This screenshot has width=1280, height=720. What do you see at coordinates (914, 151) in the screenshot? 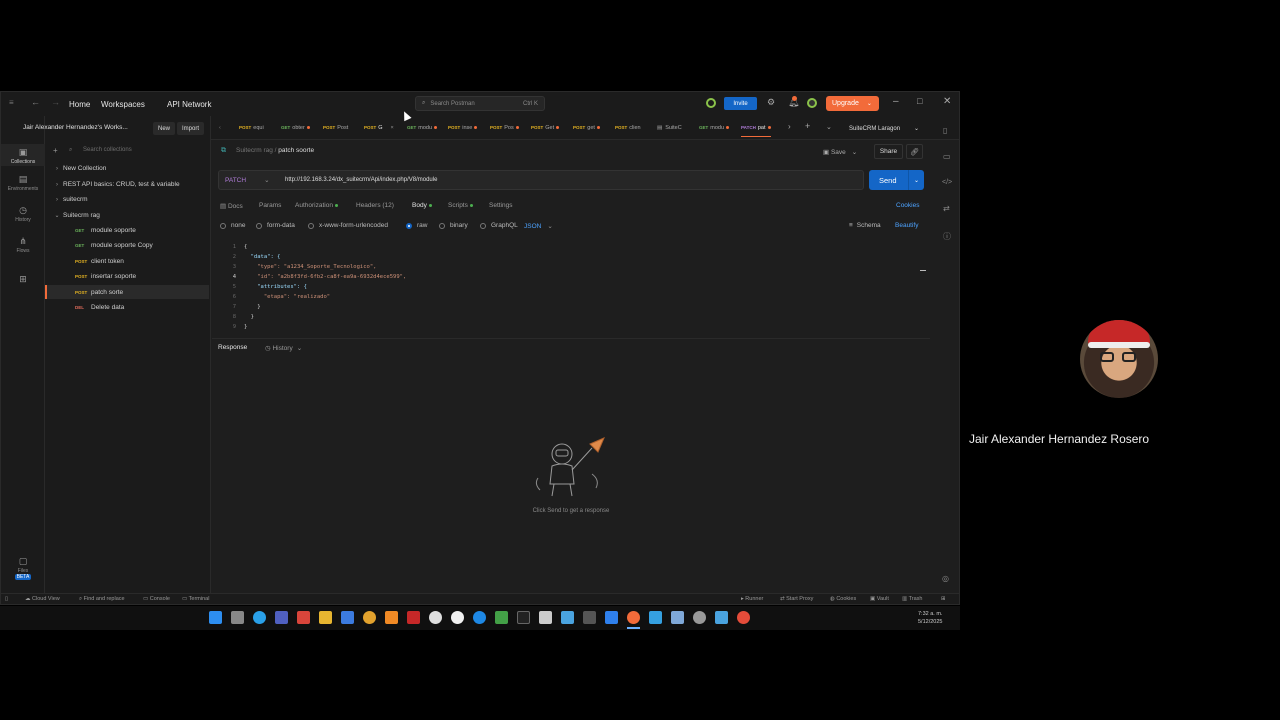
I see `link-icon: 🔗︎` at bounding box center [914, 151].